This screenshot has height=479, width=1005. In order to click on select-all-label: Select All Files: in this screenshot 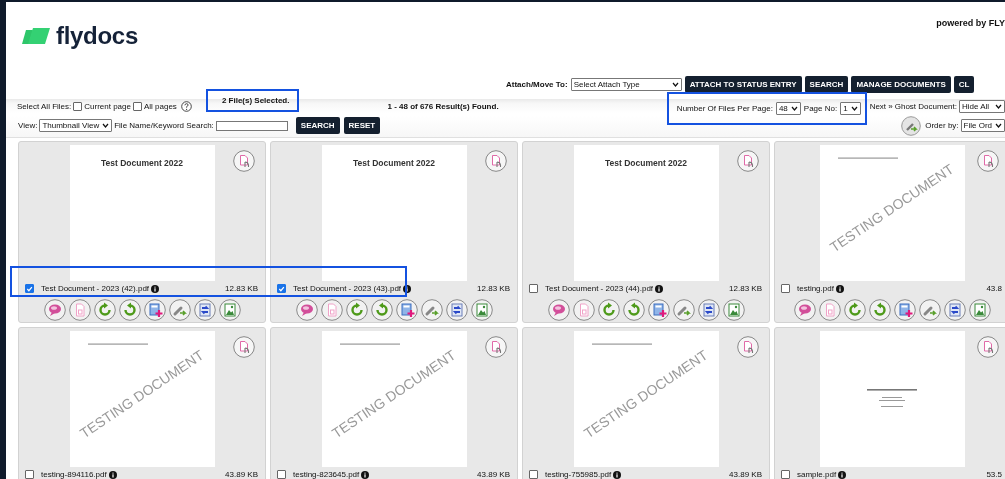, I will do `click(44, 106)`.